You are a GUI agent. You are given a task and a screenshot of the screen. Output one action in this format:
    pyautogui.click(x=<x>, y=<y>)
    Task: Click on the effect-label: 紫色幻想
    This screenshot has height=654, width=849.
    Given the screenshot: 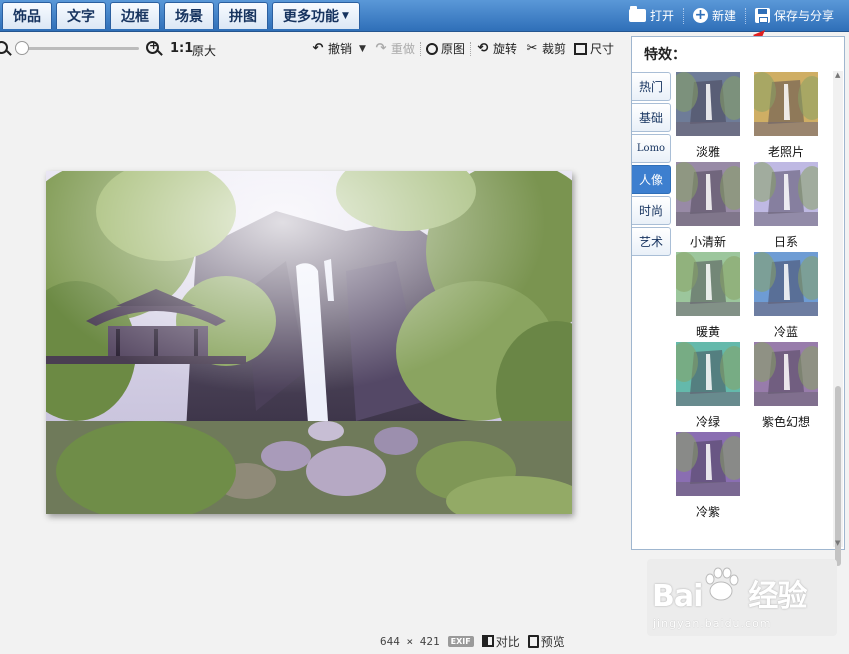 What is the action you would take?
    pyautogui.click(x=785, y=422)
    